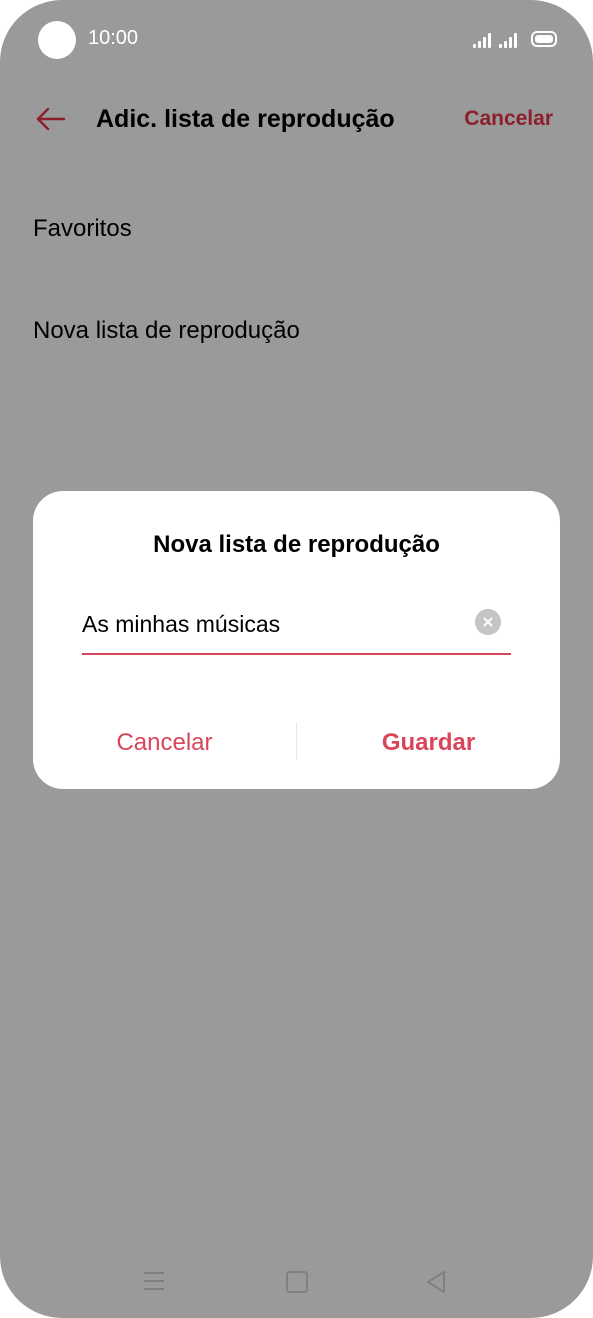 Image resolution: width=593 pixels, height=1318 pixels. What do you see at coordinates (154, 1281) in the screenshot?
I see `recent-apps-icon` at bounding box center [154, 1281].